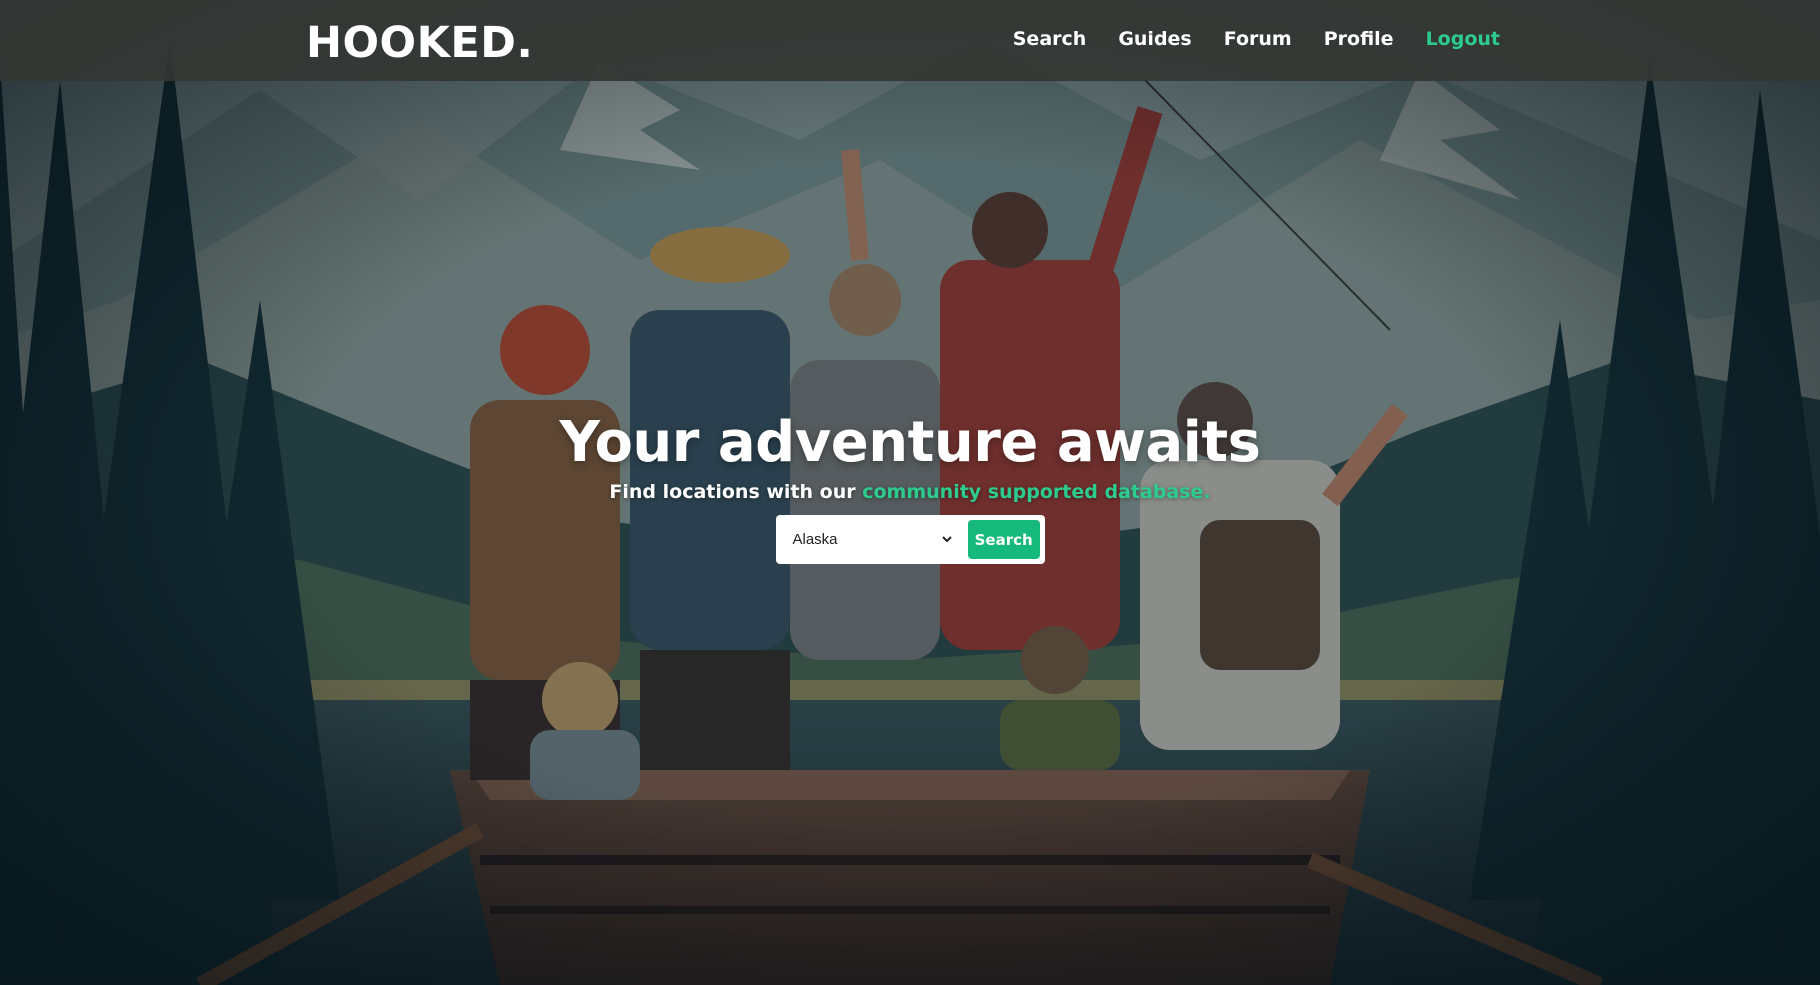  Describe the element at coordinates (736, 492) in the screenshot. I see `hero-subtitle-text: Find locations with our` at that location.